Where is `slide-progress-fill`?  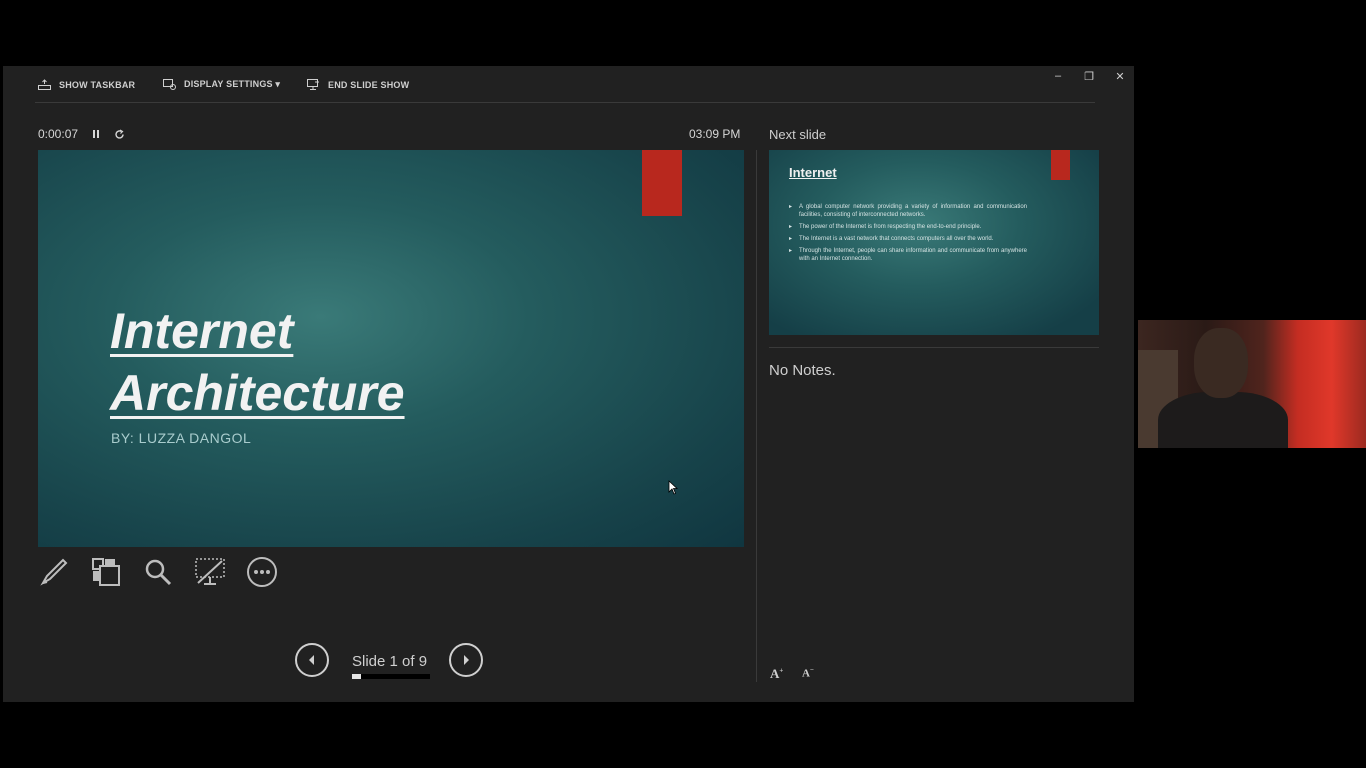
slide-progress-fill is located at coordinates (356, 676).